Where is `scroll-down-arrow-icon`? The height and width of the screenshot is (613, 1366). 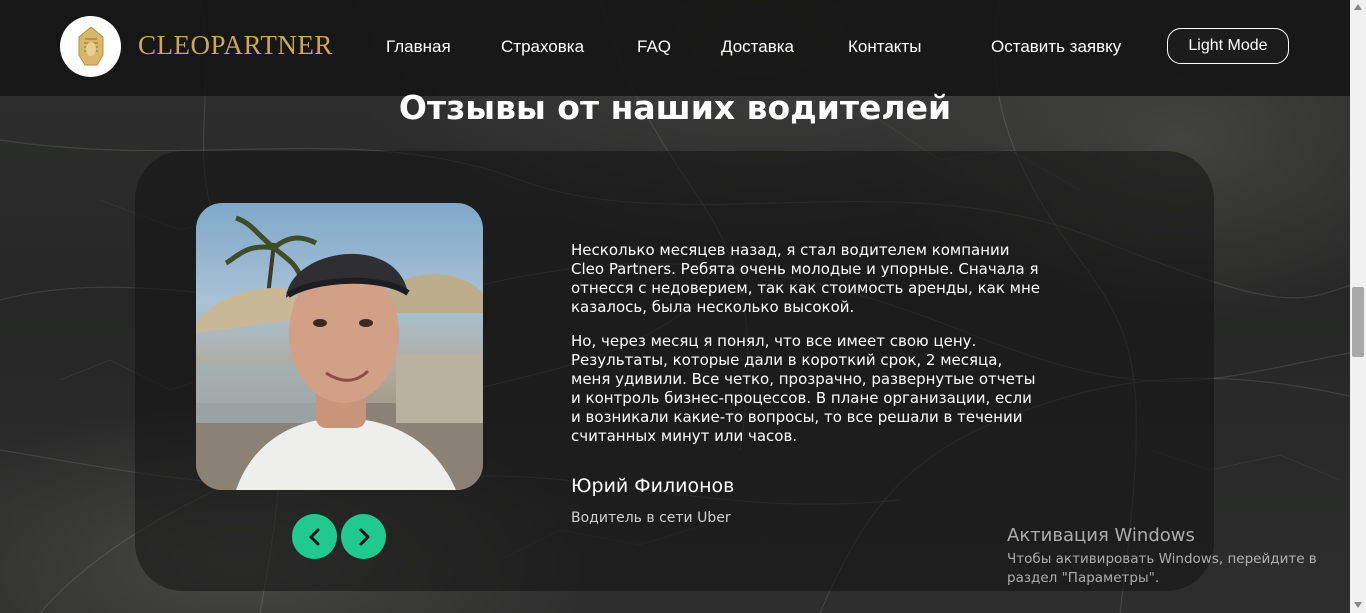
scroll-down-arrow-icon is located at coordinates (1358, 605).